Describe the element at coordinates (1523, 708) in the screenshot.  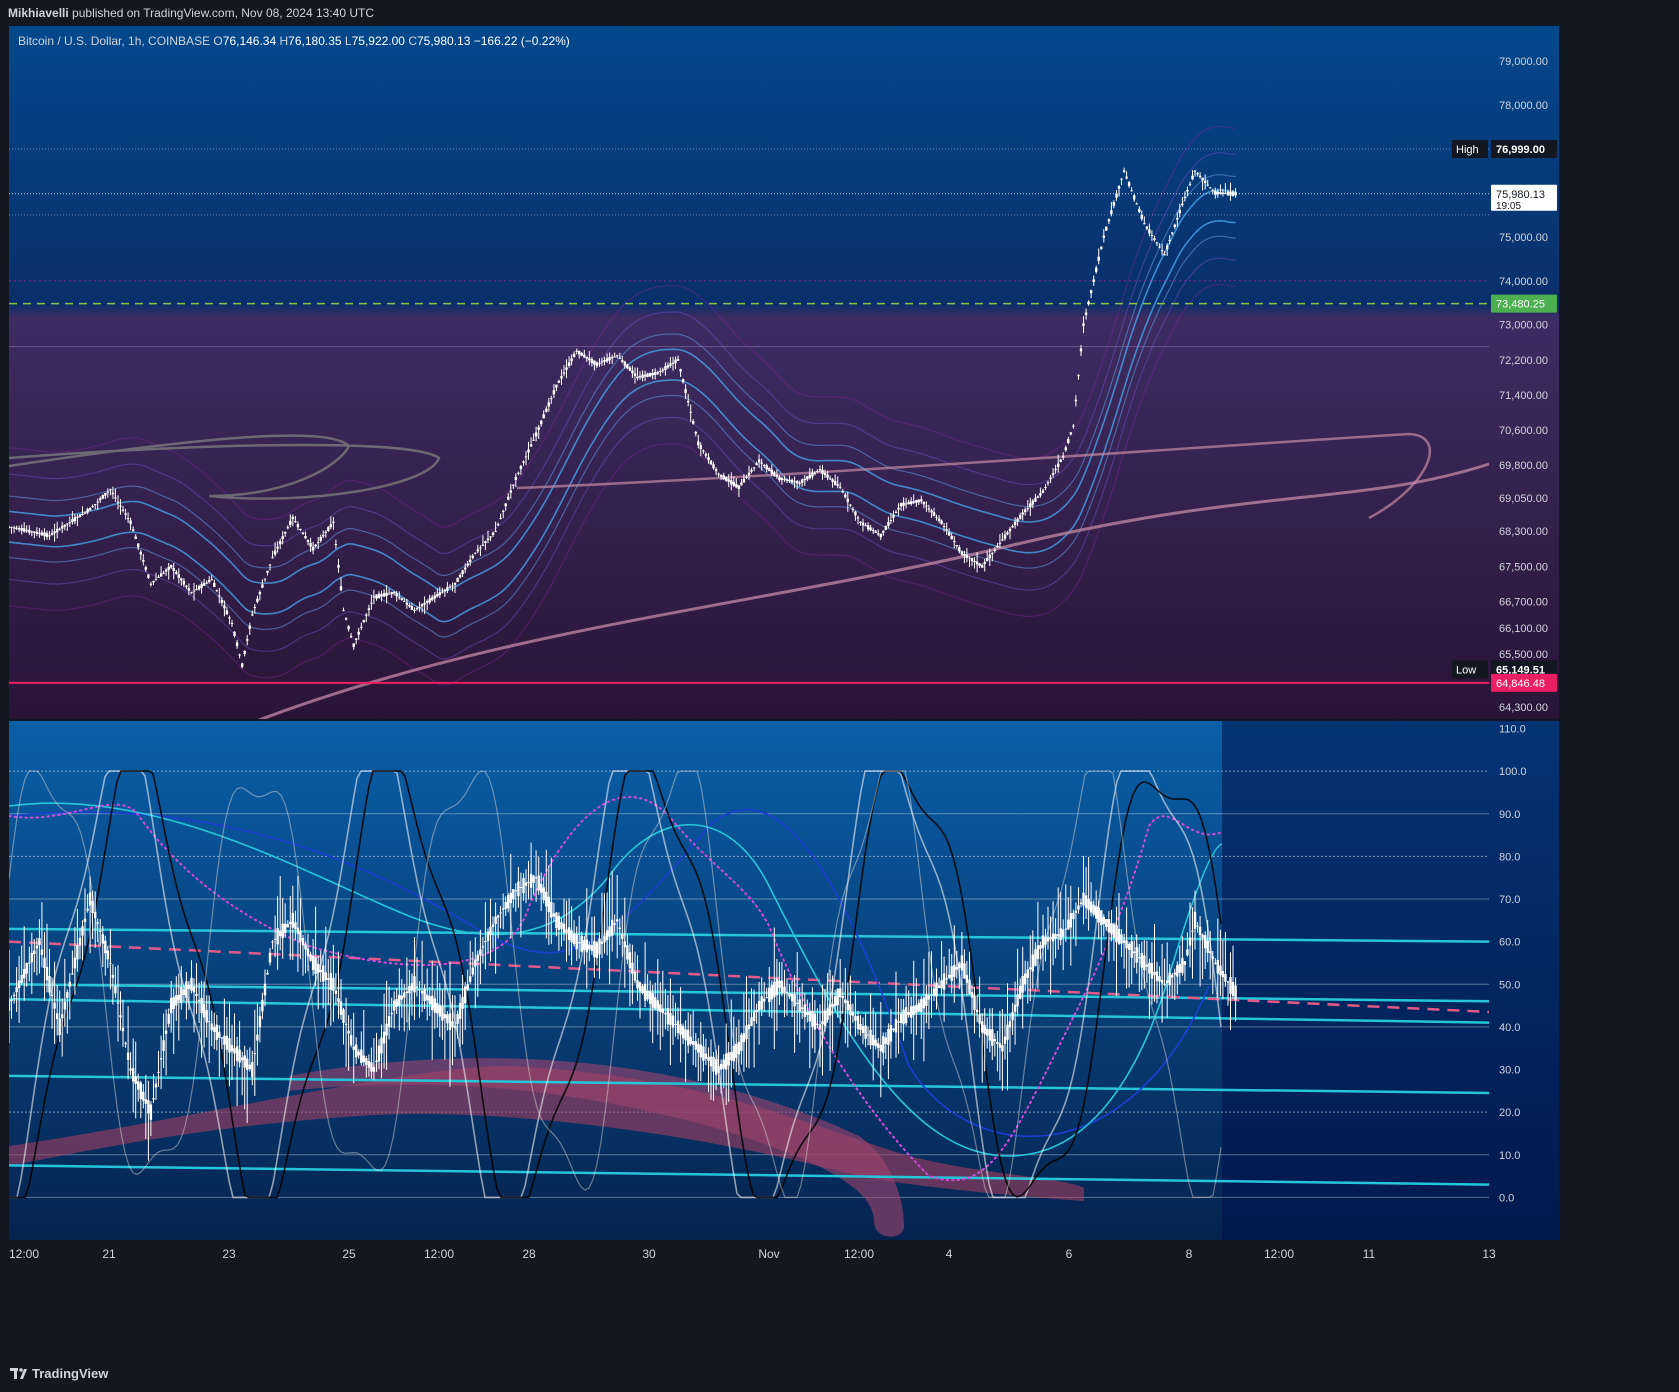
I see `price-axis-tick-label: 64,300.00` at that location.